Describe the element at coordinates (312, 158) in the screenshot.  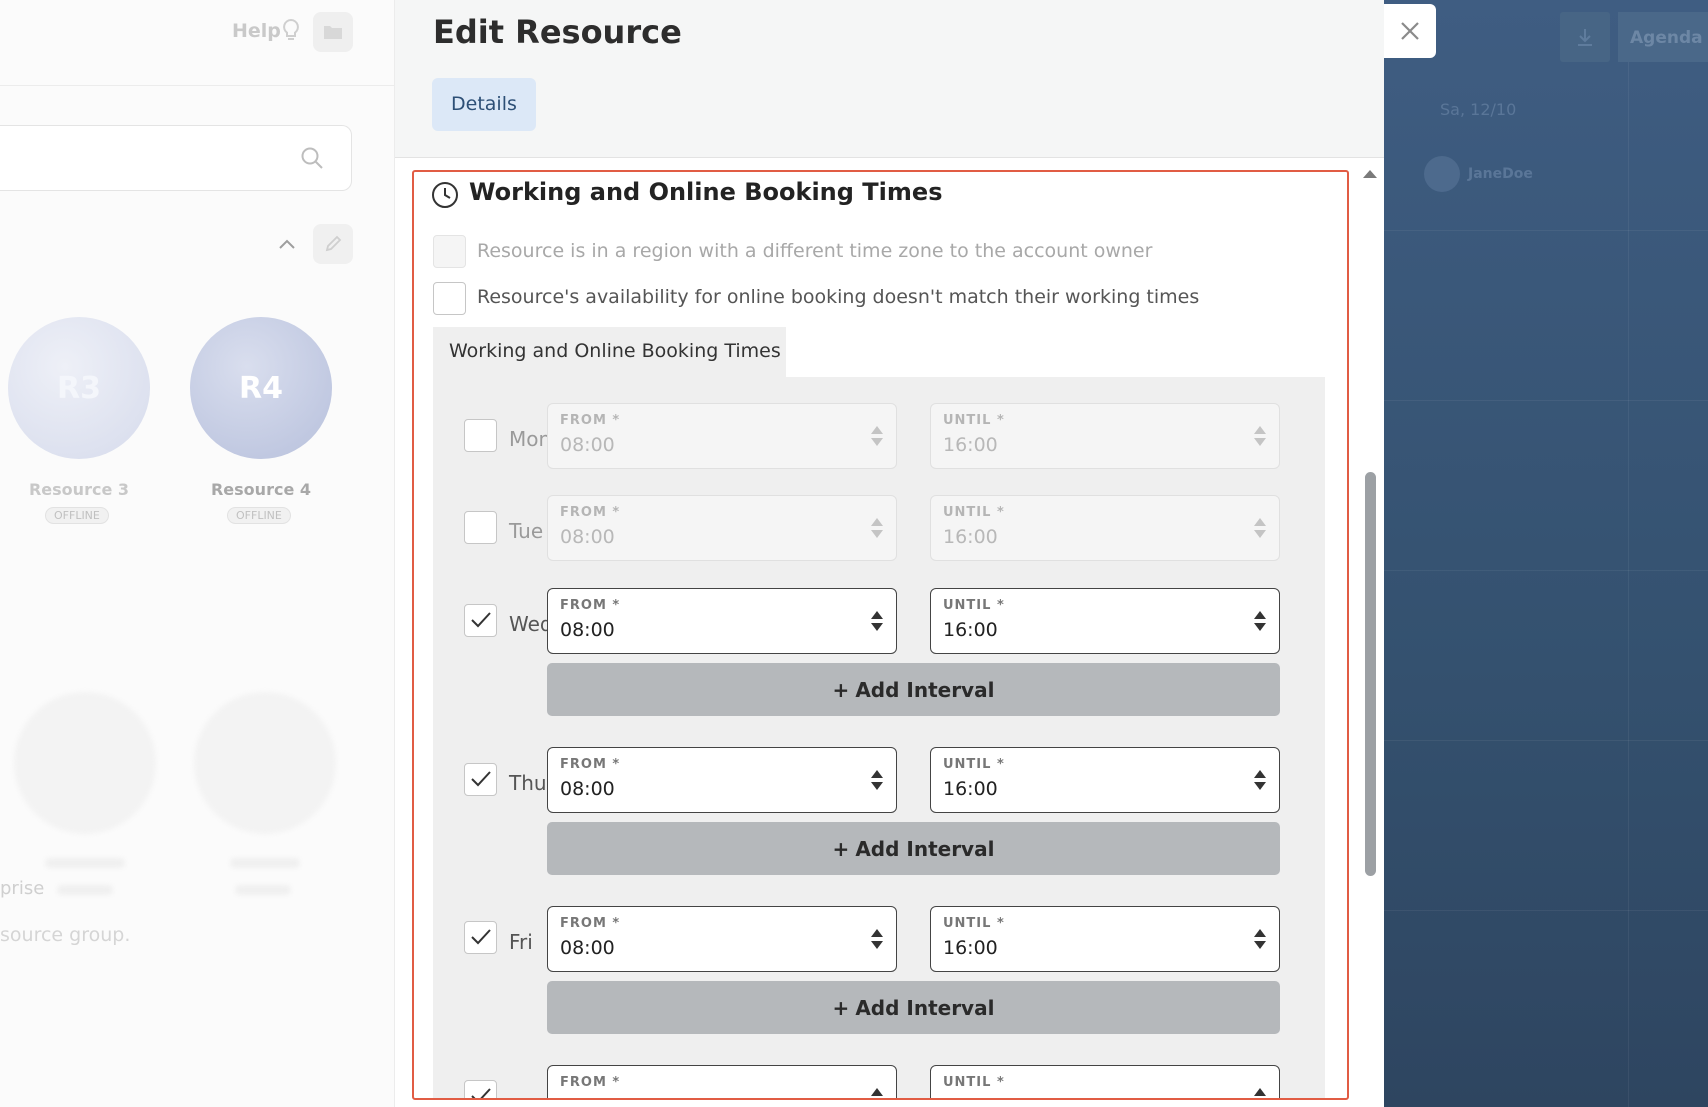
I see `search-icon` at that location.